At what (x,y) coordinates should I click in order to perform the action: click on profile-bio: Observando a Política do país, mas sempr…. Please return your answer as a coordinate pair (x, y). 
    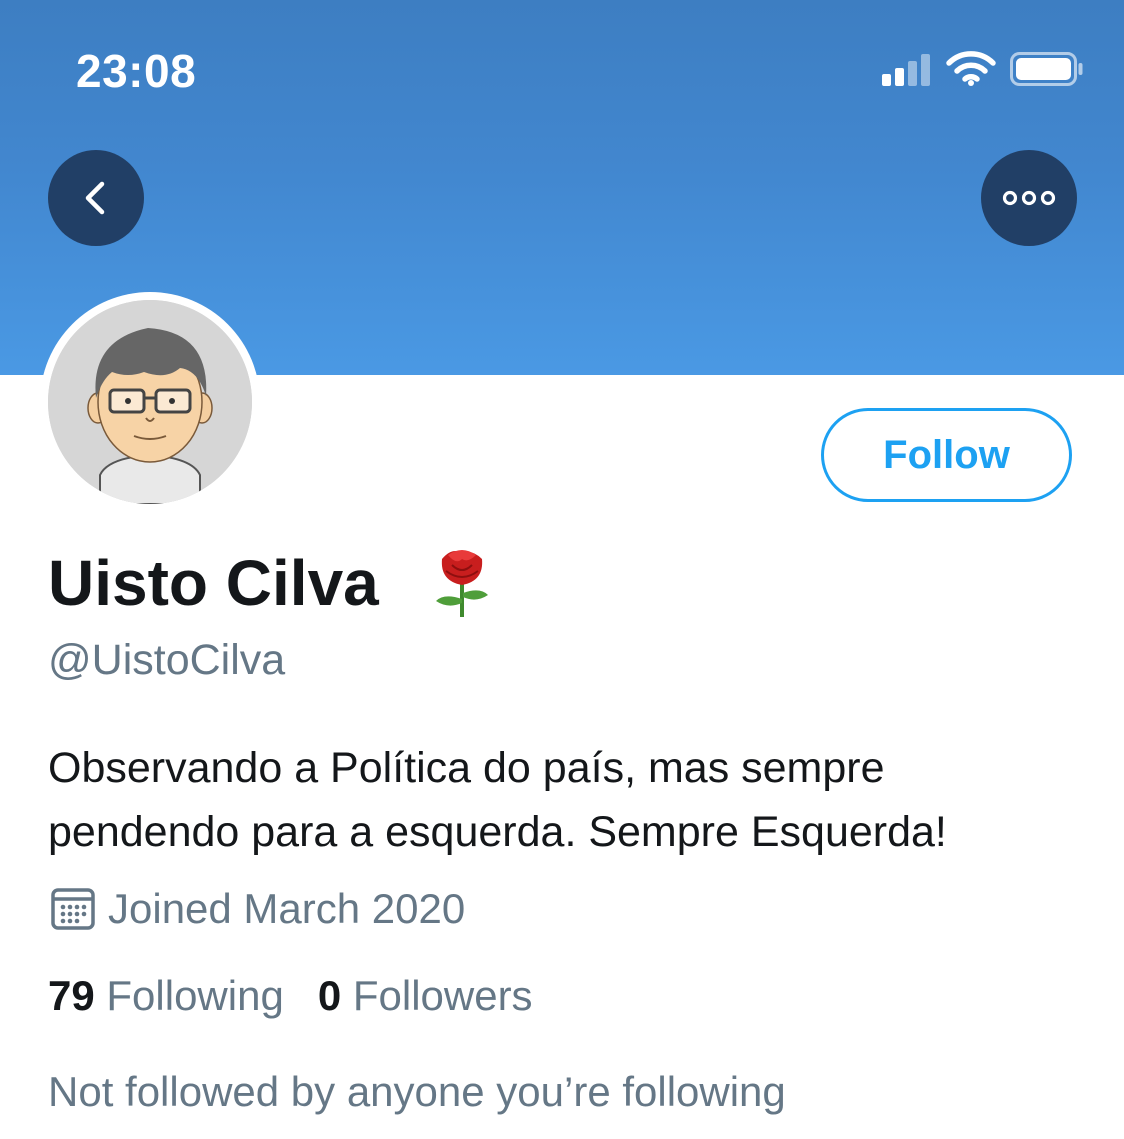
    Looking at the image, I should click on (568, 800).